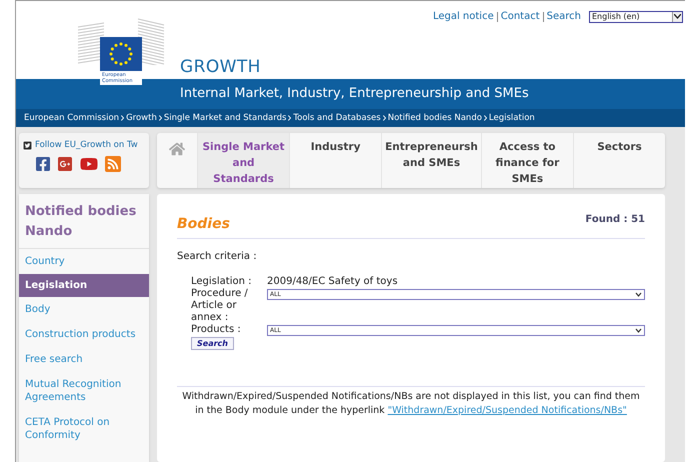 Image resolution: width=689 pixels, height=462 pixels. Describe the element at coordinates (89, 164) in the screenshot. I see `youtube-icon` at that location.